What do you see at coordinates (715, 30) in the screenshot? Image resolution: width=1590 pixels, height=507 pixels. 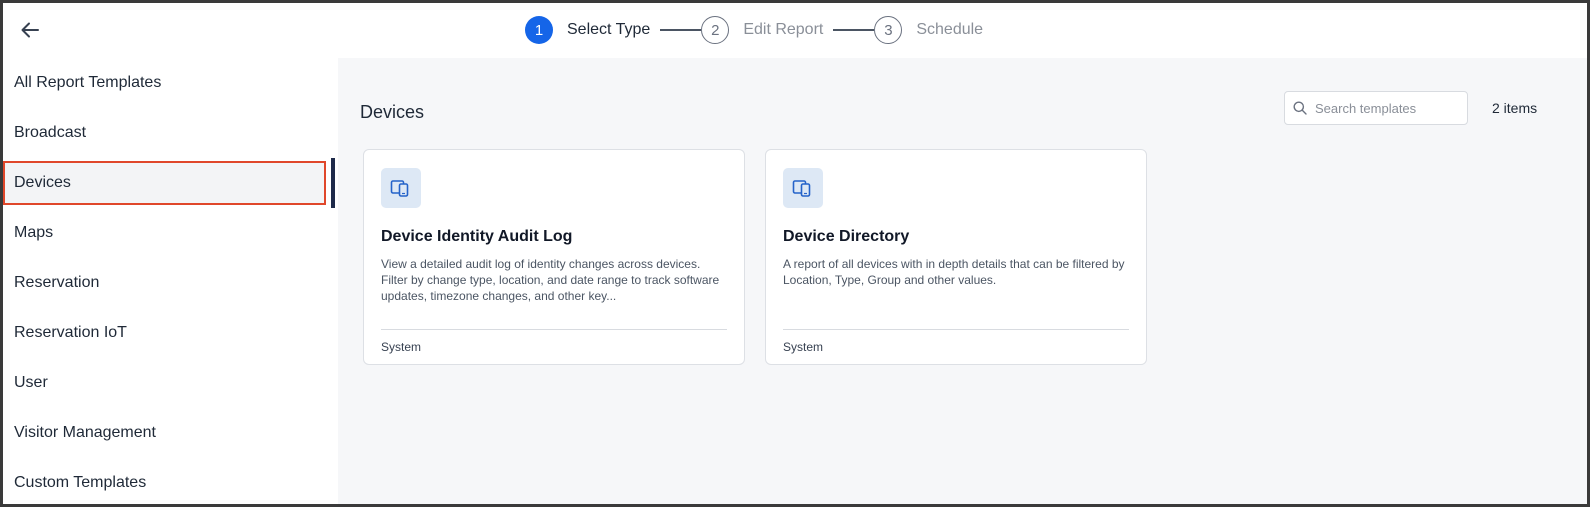 I see `step-number: 2` at bounding box center [715, 30].